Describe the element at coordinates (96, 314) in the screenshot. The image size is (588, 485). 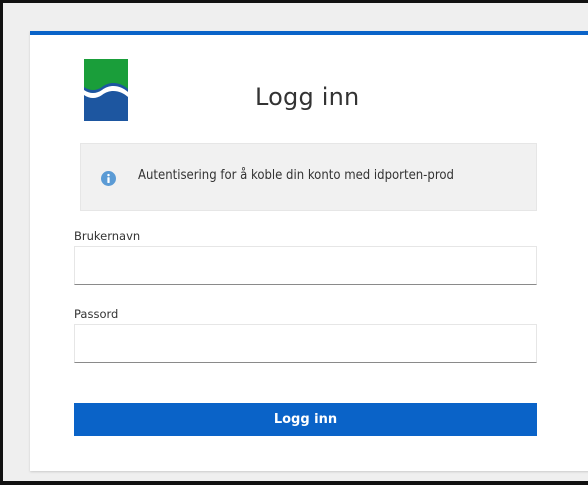
I see `password-label: Passord` at that location.